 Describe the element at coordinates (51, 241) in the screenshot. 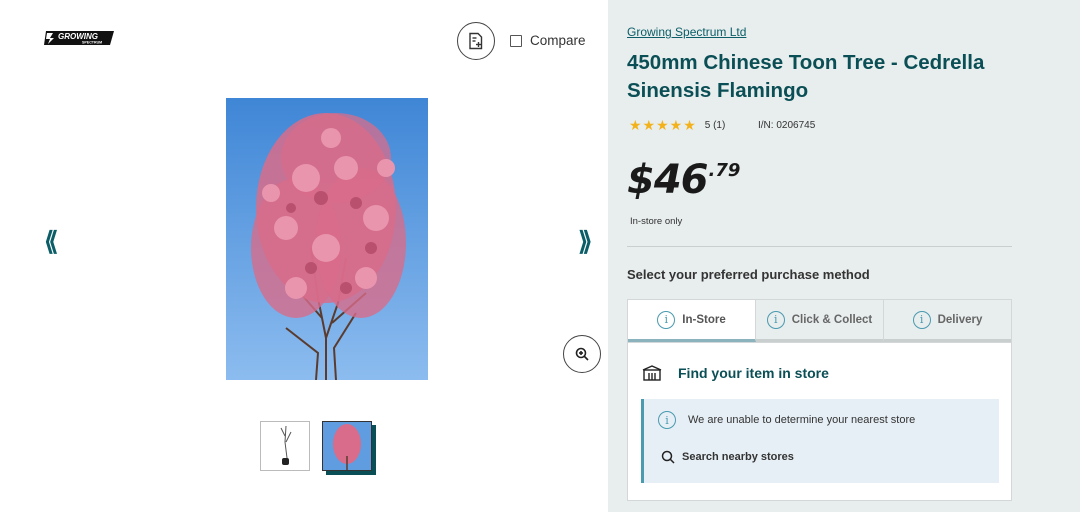

I see `gallery-prev-arrow: ⟪` at that location.